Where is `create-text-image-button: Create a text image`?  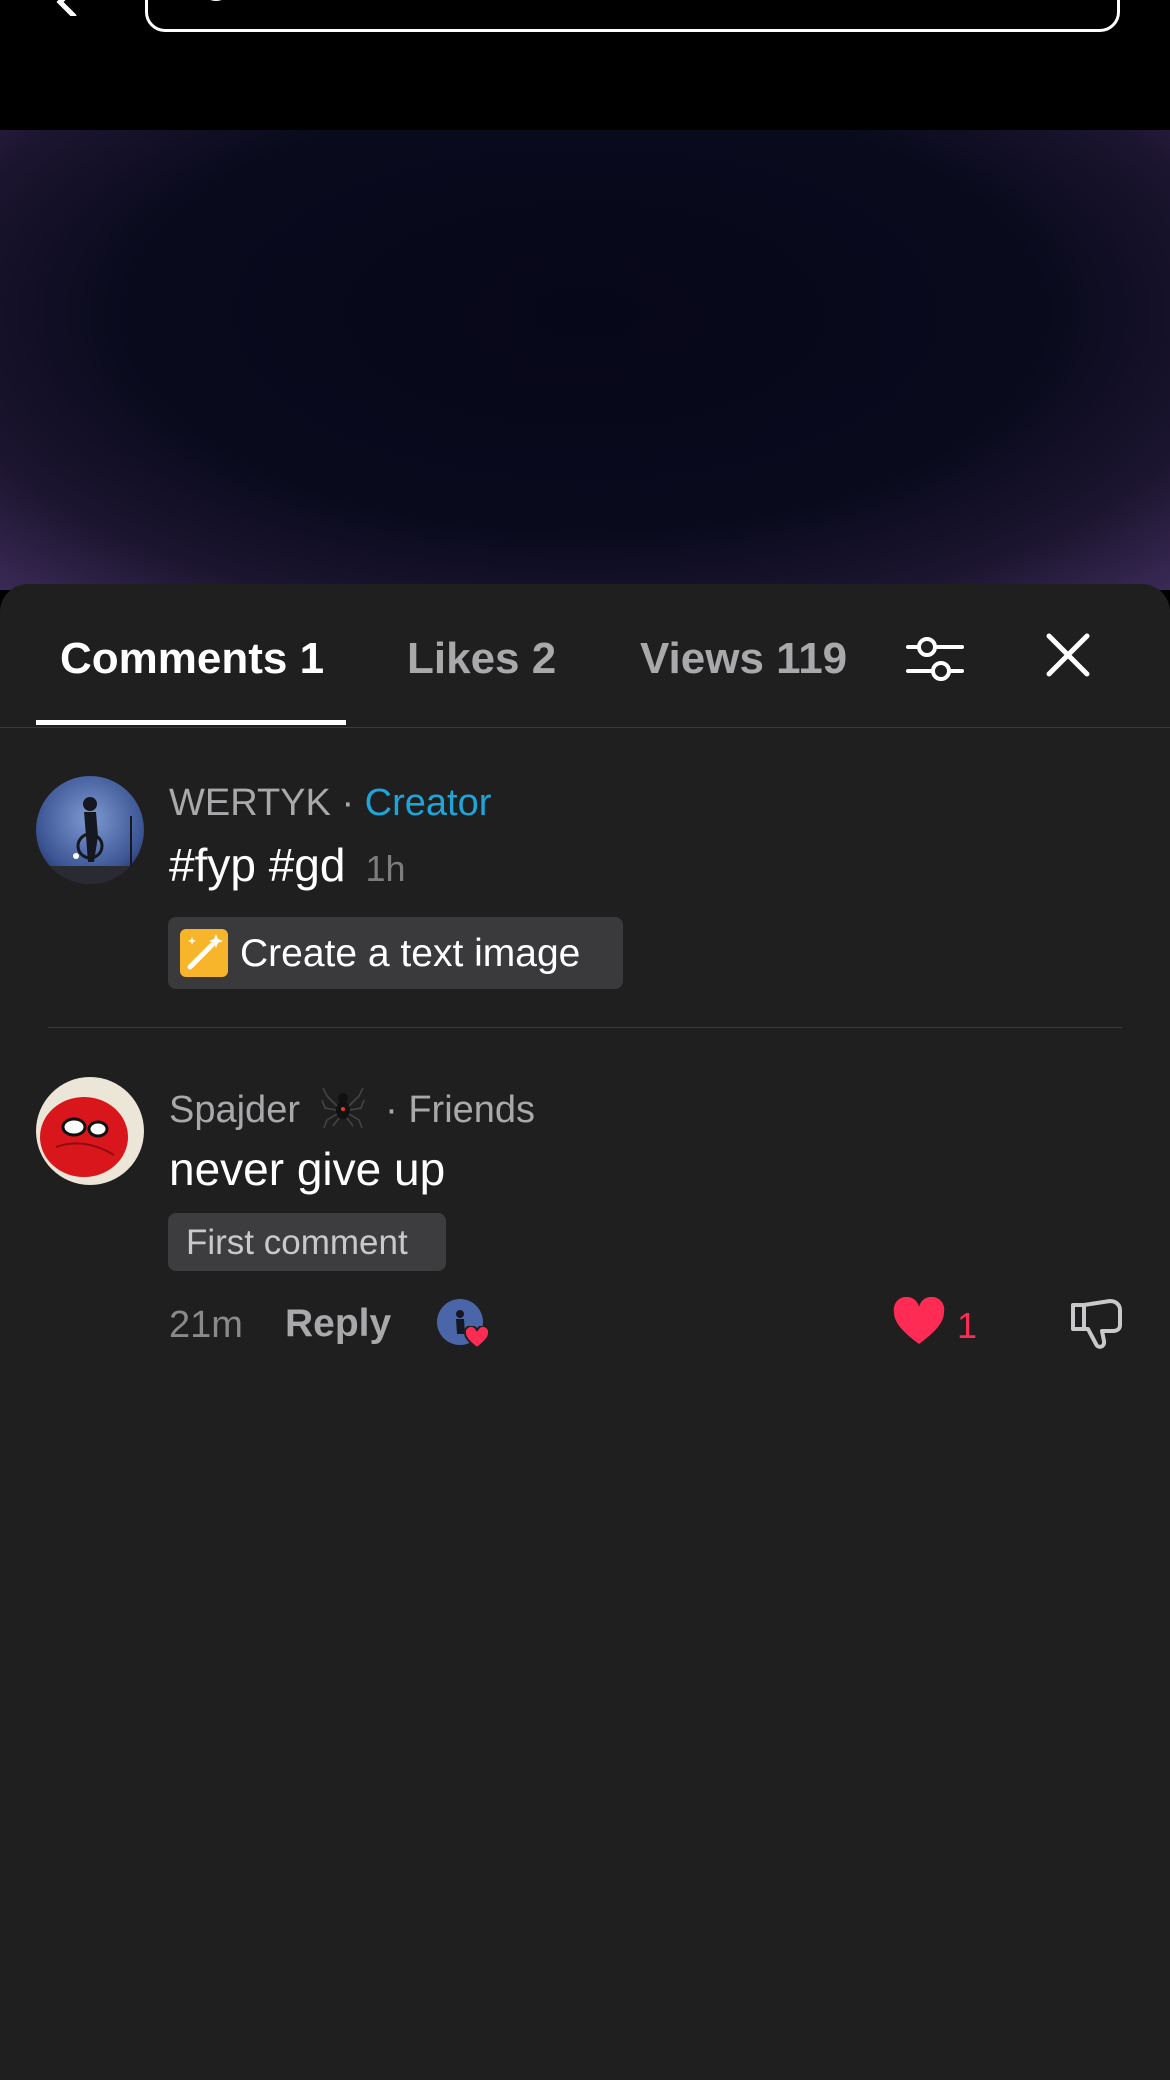
create-text-image-button: Create a text image is located at coordinates (395, 953).